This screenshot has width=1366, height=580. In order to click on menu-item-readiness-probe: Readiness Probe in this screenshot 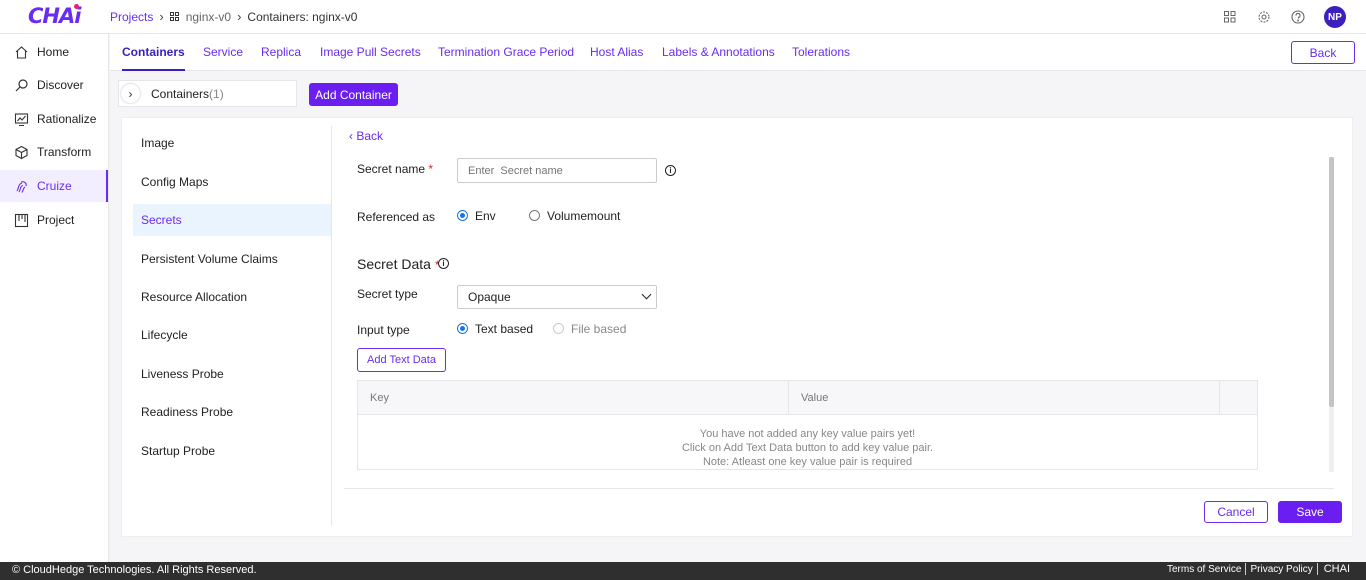, I will do `click(232, 412)`.